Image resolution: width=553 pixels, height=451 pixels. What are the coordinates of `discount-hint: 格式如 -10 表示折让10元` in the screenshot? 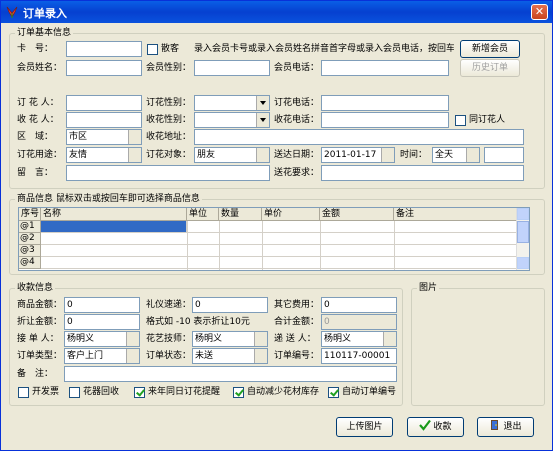 It's located at (198, 322).